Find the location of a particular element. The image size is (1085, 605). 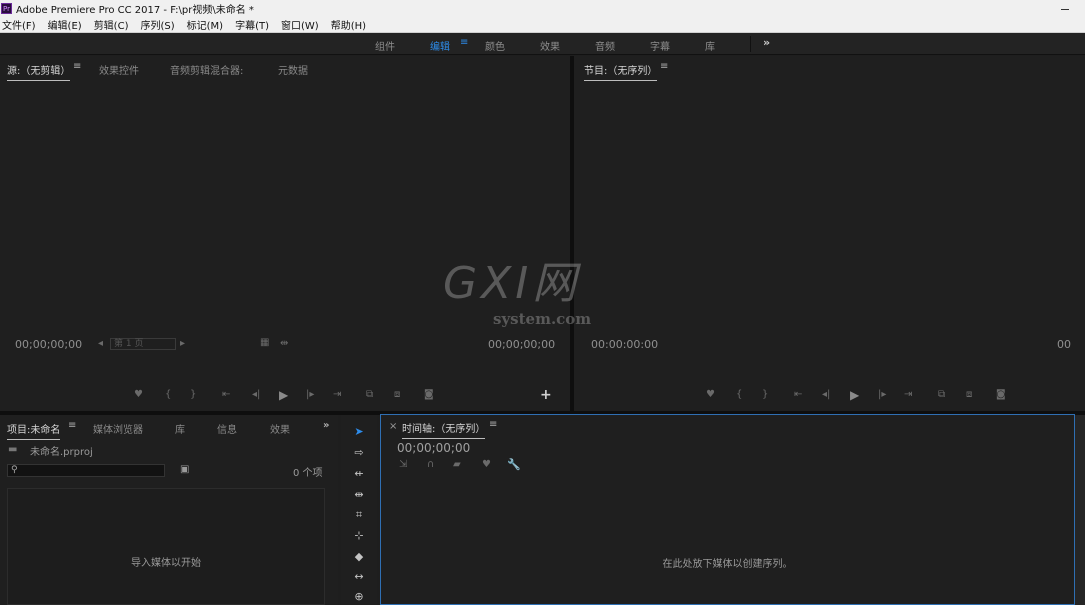

program-add-marker-icon: ♥ is located at coordinates (710, 394).